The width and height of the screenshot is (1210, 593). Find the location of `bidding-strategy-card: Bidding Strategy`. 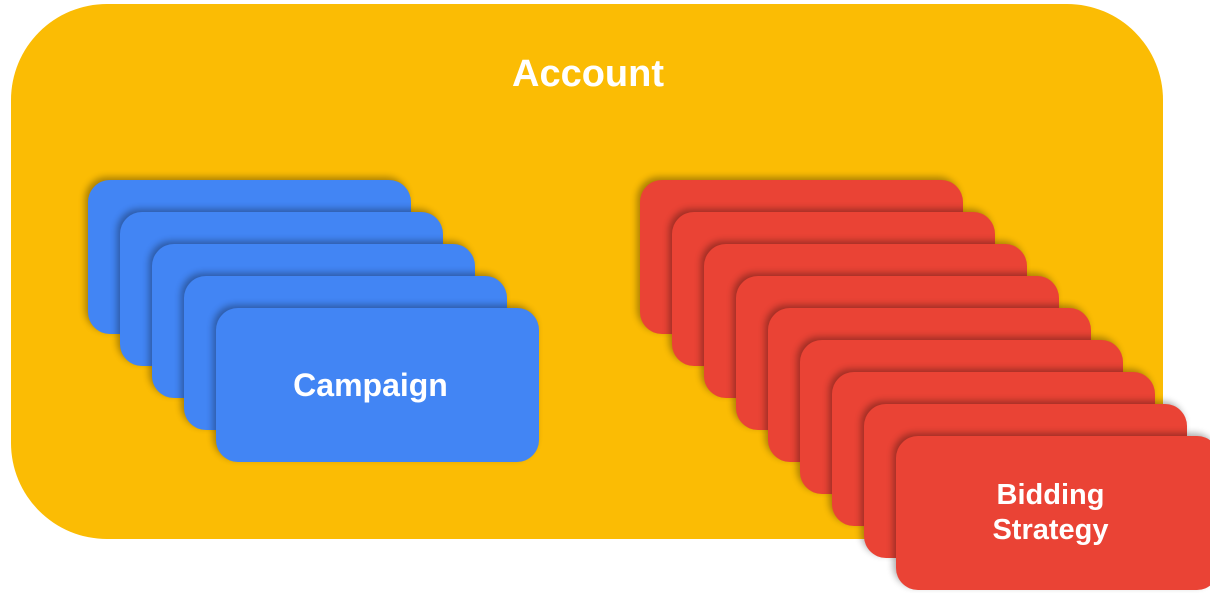

bidding-strategy-card: Bidding Strategy is located at coordinates (1053, 513).